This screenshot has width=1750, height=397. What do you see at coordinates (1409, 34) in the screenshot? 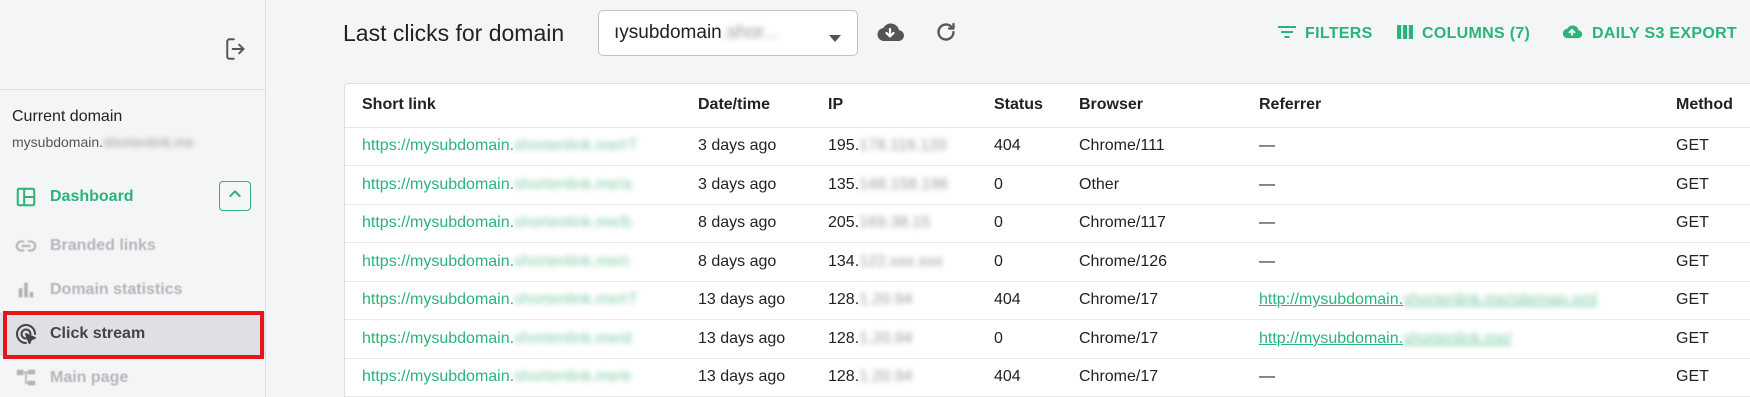
I see `columns-icon` at bounding box center [1409, 34].